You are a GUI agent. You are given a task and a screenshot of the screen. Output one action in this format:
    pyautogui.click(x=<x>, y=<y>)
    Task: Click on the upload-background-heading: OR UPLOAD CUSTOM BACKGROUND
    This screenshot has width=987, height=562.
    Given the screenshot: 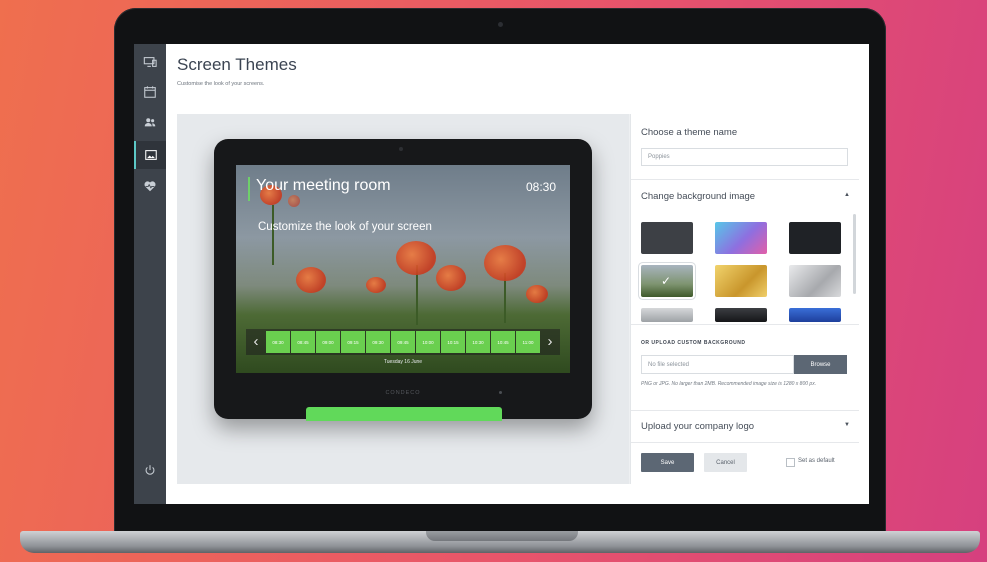 What is the action you would take?
    pyautogui.click(x=693, y=343)
    